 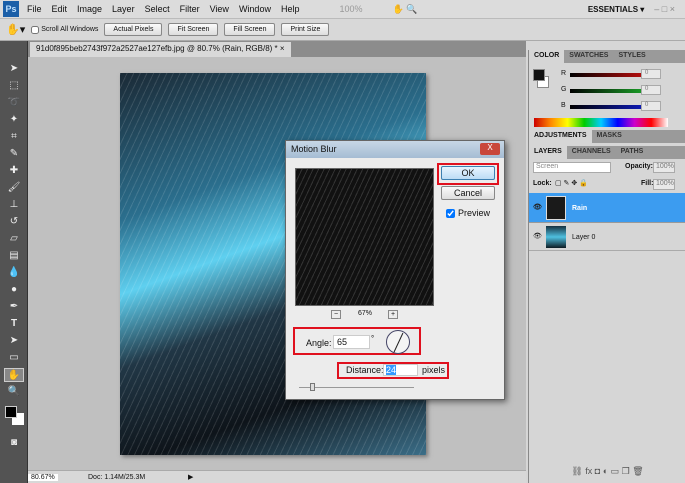 I want to click on tab-layers: LAYERS, so click(x=548, y=152).